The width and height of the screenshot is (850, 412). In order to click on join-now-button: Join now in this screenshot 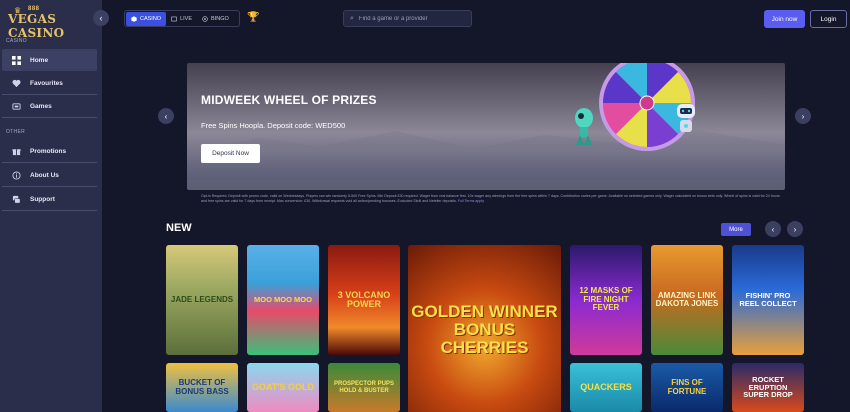, I will do `click(784, 19)`.